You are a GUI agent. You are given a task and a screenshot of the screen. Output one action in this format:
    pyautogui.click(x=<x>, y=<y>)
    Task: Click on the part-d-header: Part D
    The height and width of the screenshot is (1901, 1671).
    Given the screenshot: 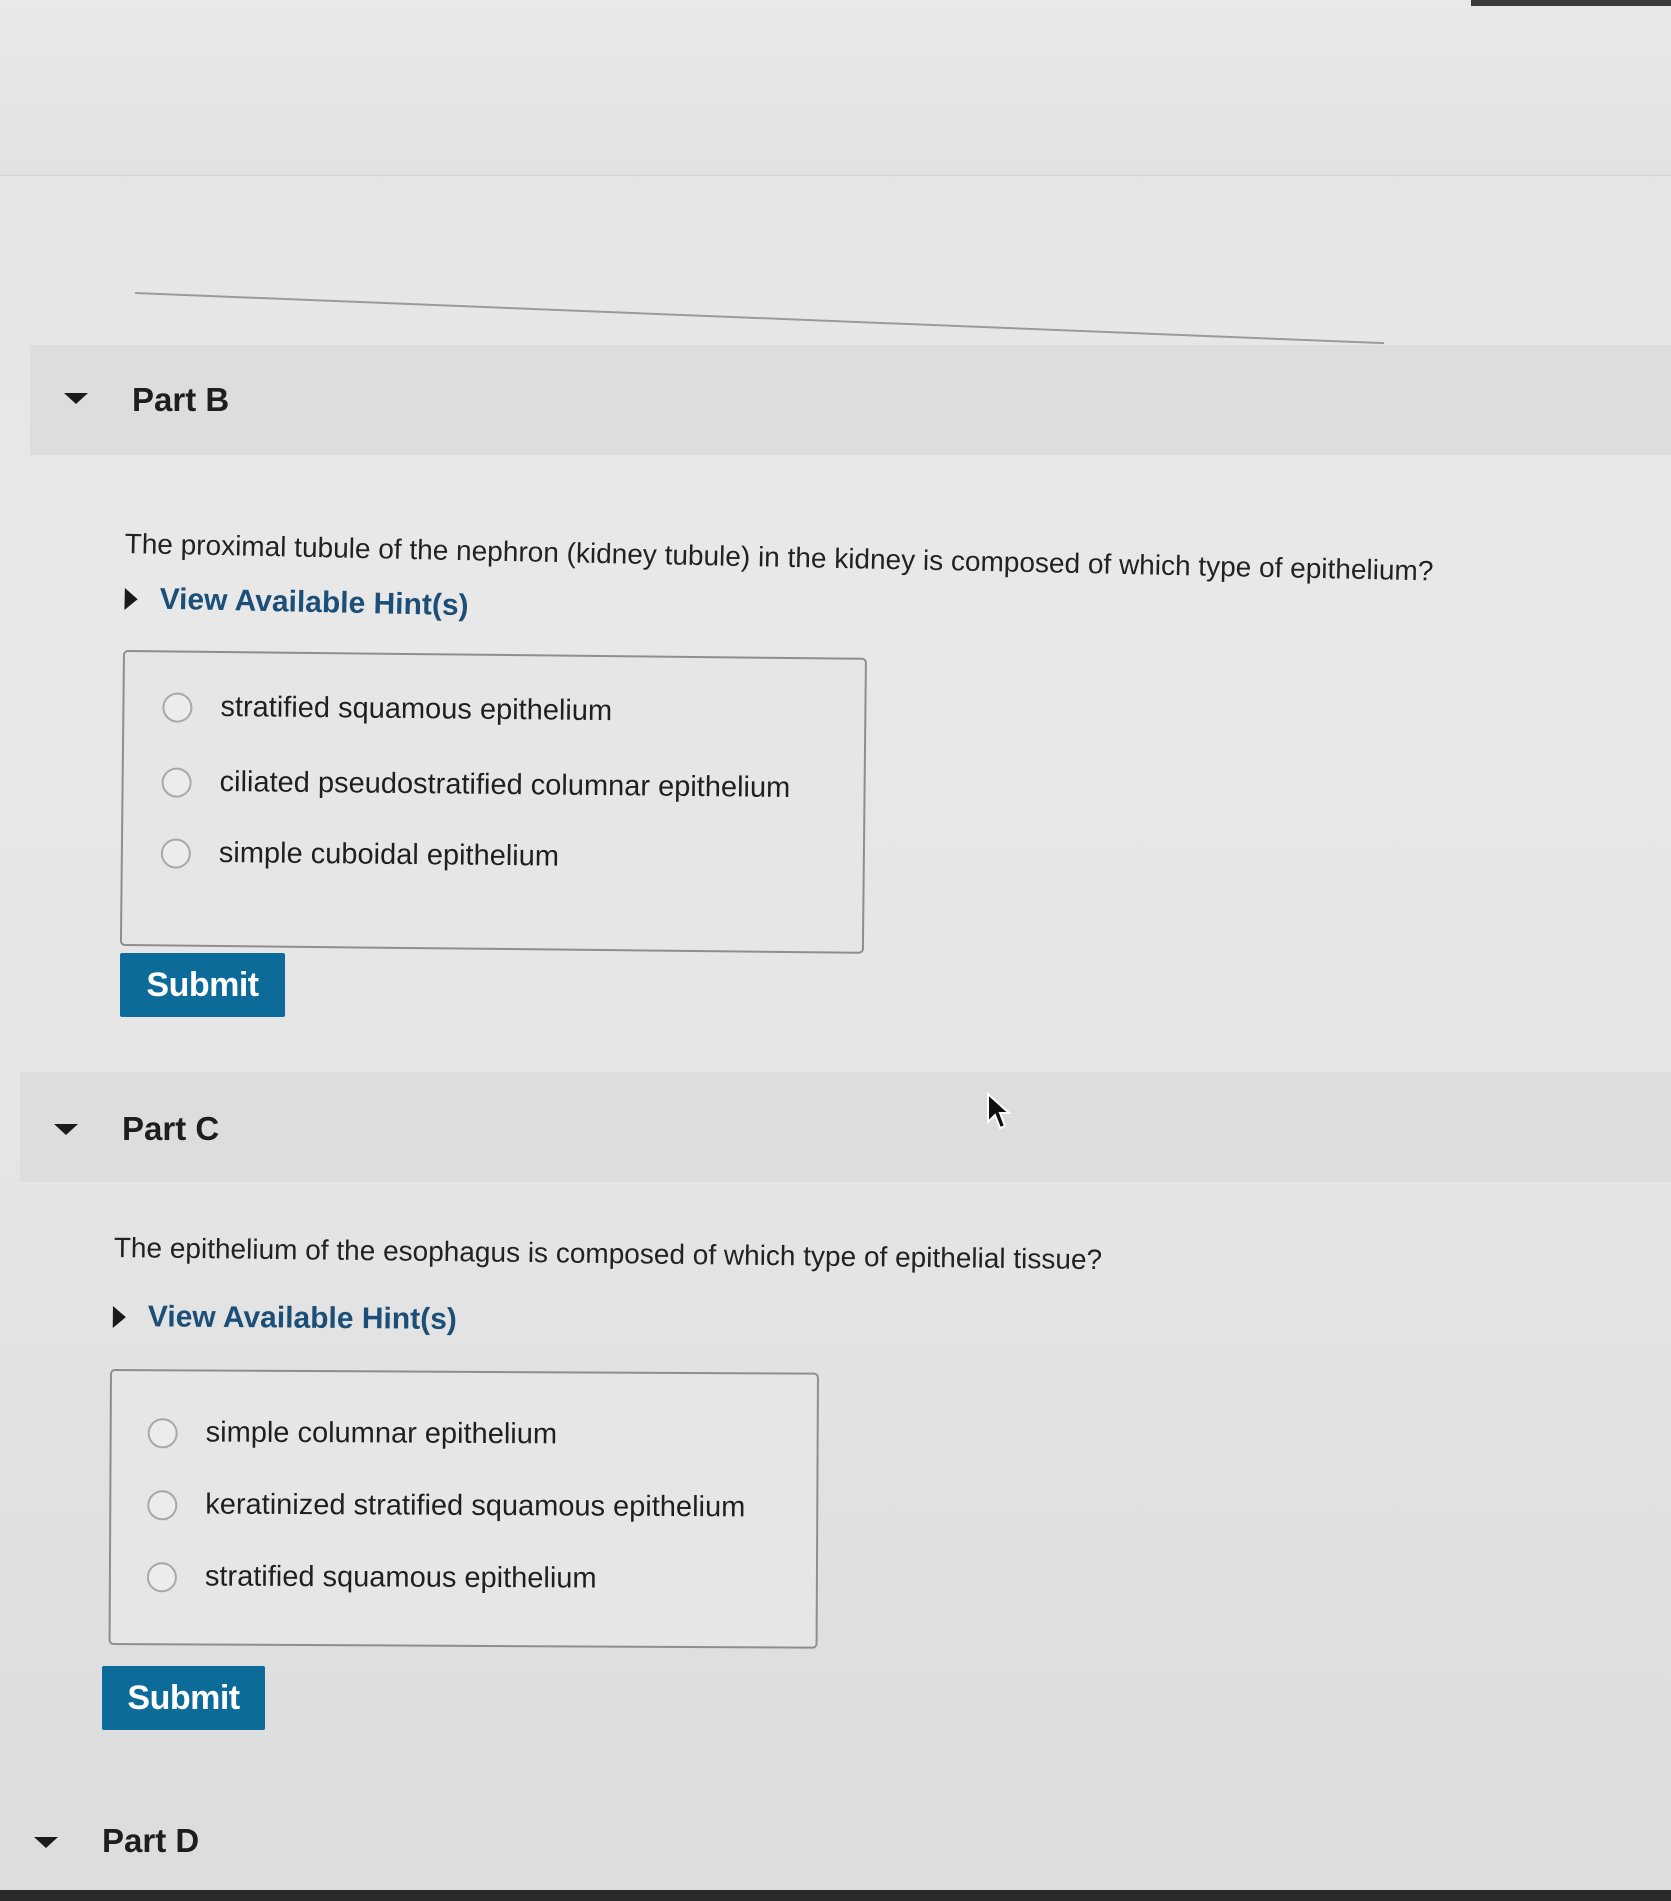 What is the action you would take?
    pyautogui.click(x=835, y=1840)
    